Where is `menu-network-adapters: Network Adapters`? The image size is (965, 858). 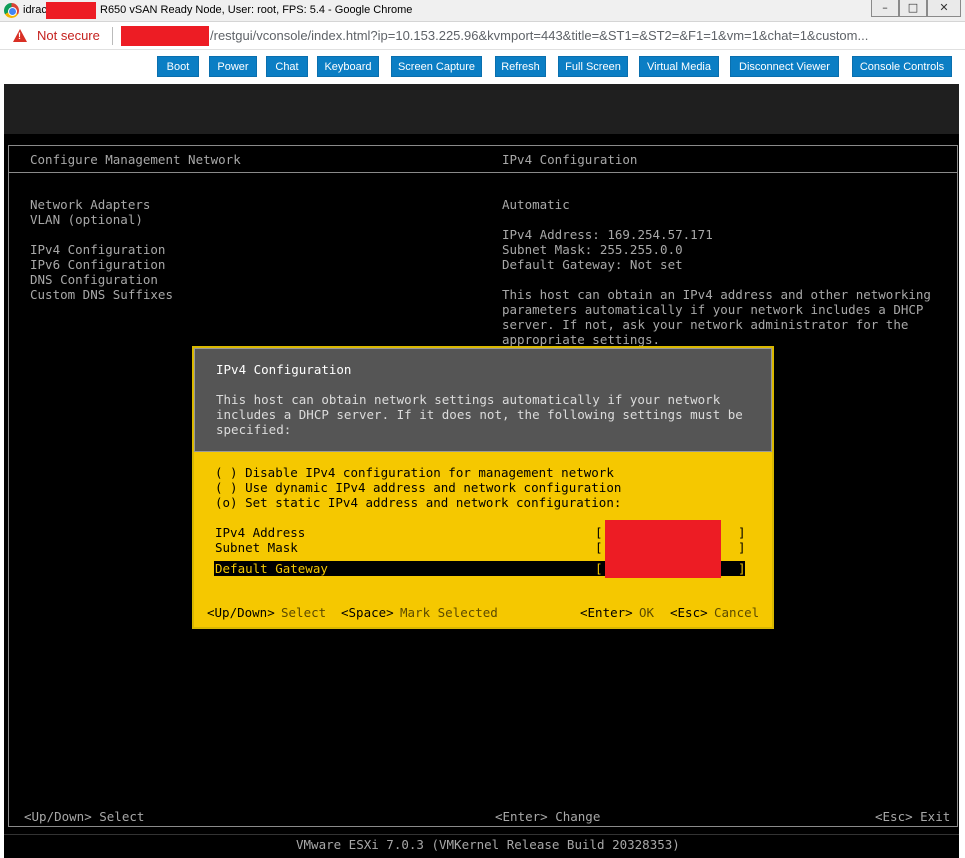 menu-network-adapters: Network Adapters is located at coordinates (90, 204).